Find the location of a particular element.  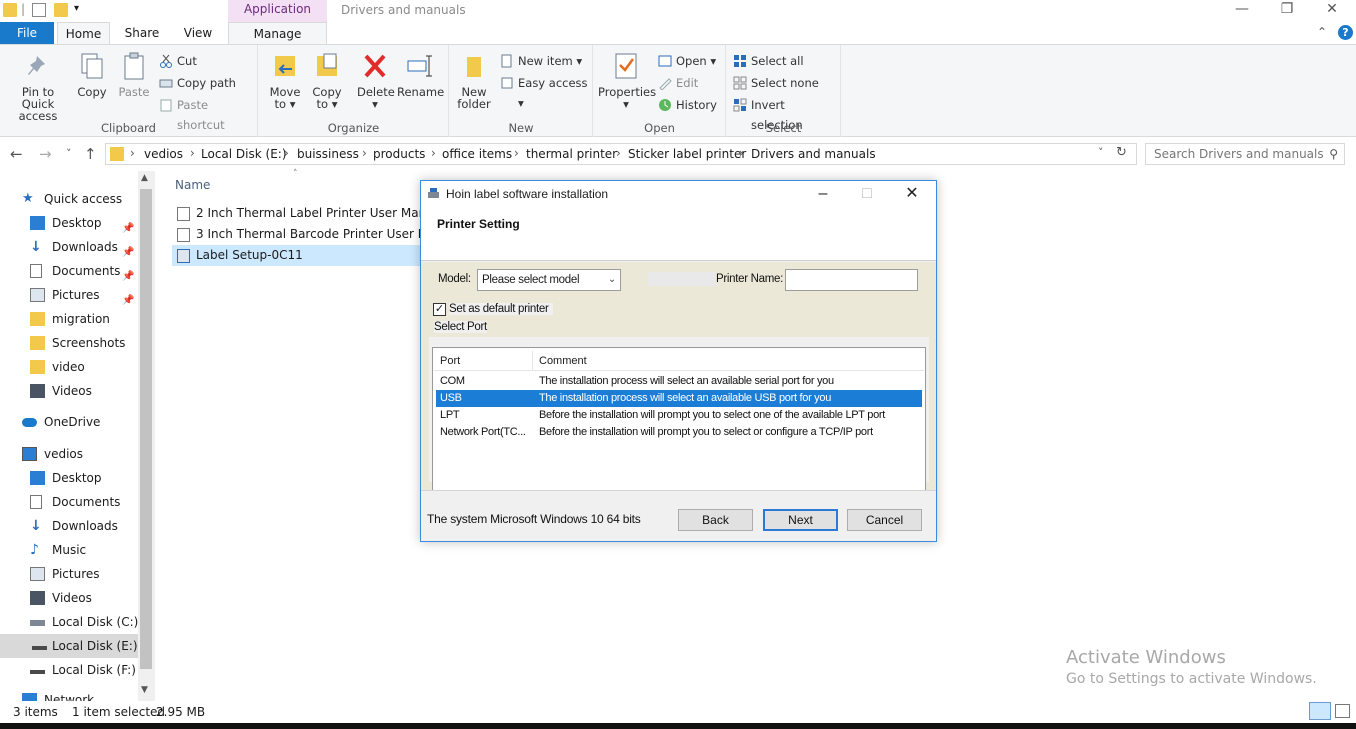

nav-pc-pictures: Pictures is located at coordinates (65, 574).